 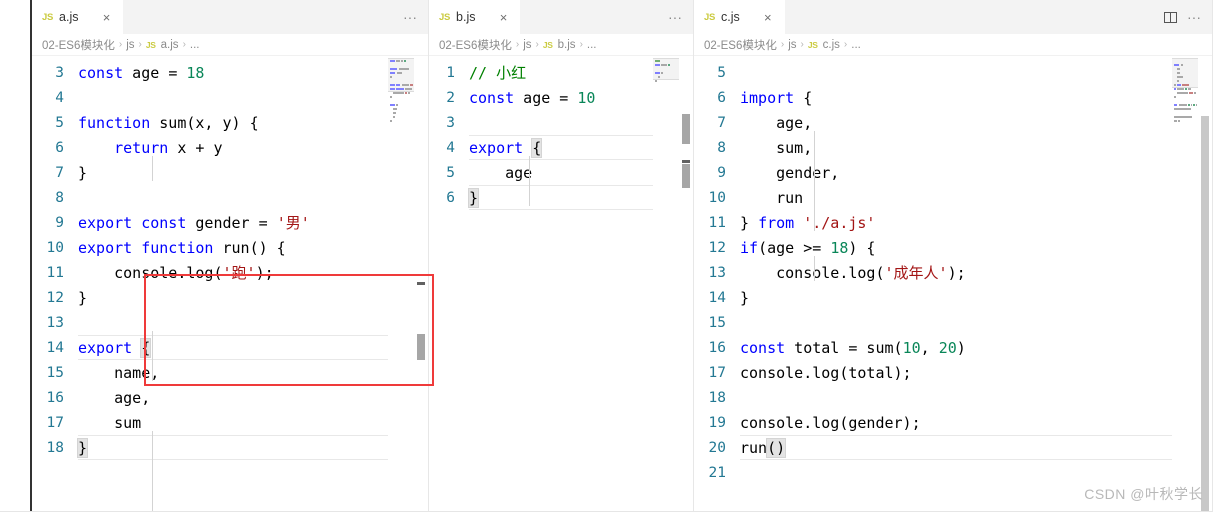 What do you see at coordinates (592, 17) in the screenshot?
I see `tabbar-empty-space` at bounding box center [592, 17].